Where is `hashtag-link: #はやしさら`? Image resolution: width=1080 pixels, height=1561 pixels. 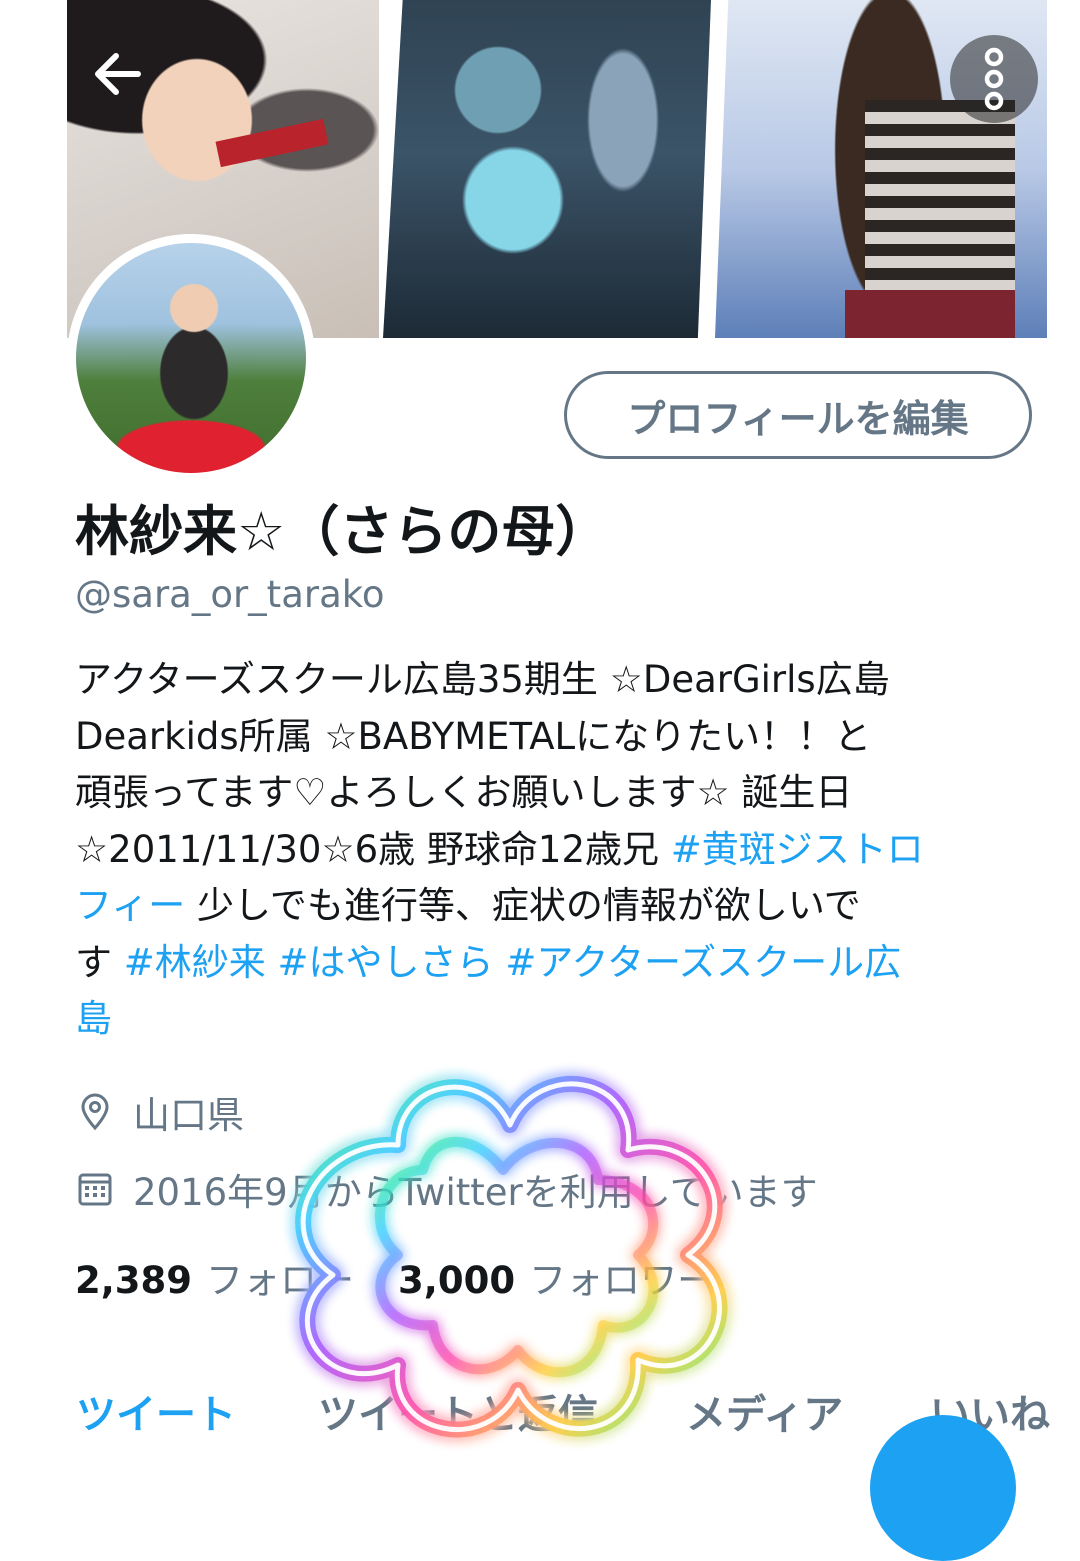
hashtag-link: #はやしさら is located at coordinates (386, 962).